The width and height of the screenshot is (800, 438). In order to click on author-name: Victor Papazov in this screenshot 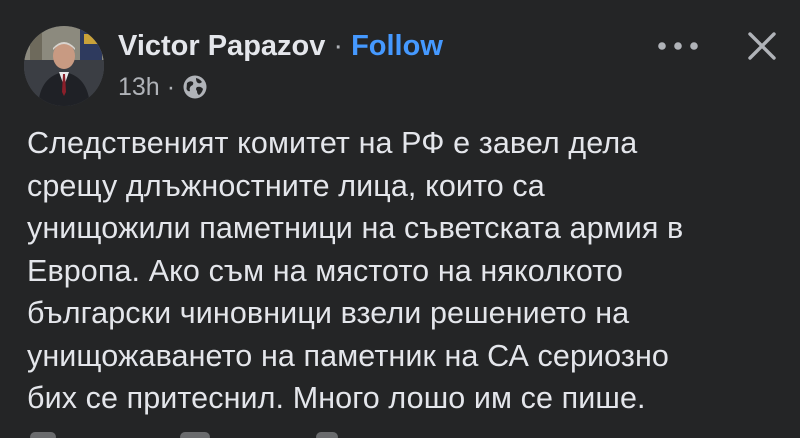, I will do `click(221, 46)`.